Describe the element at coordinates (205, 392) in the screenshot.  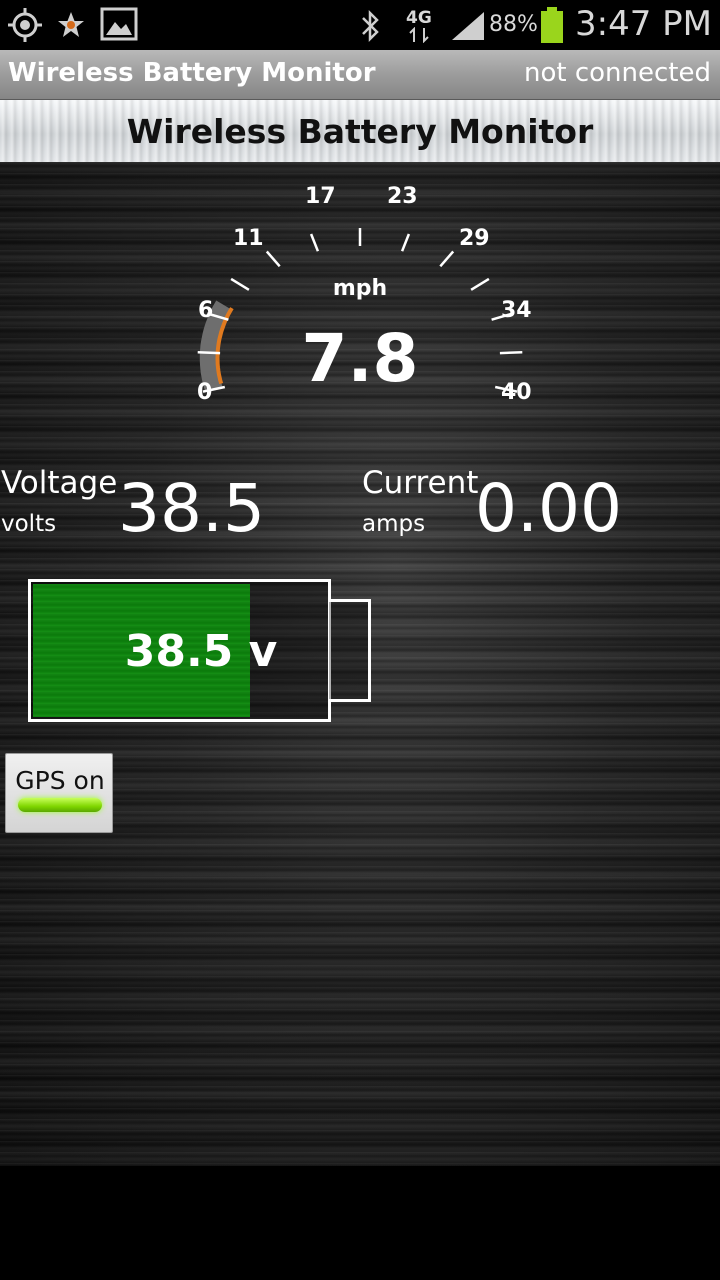
I see `gauge-tick-label: 0` at that location.